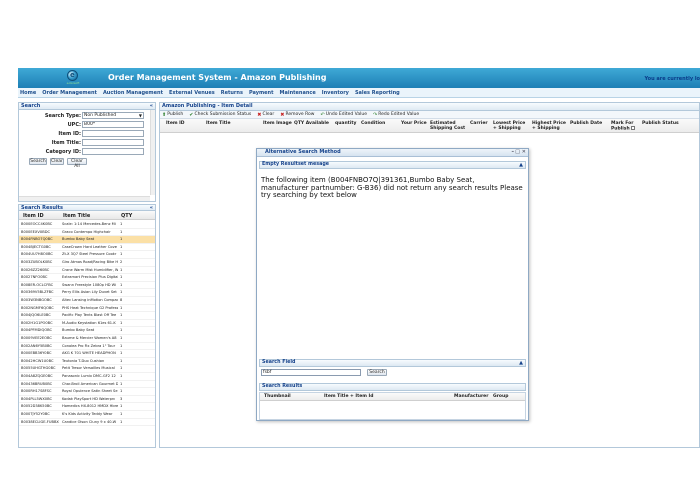 This screenshot has height=500, width=700. Describe the element at coordinates (335, 93) in the screenshot. I see `nav-inventory: Inventory` at that location.